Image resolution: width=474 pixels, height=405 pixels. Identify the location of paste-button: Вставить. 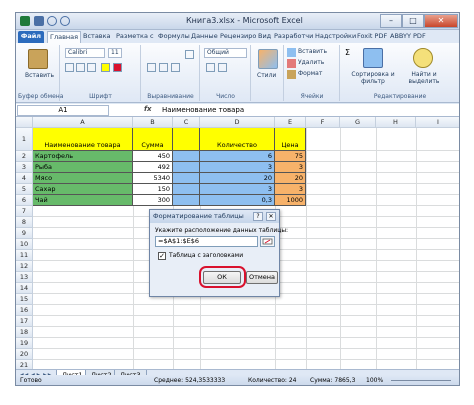
(39, 75).